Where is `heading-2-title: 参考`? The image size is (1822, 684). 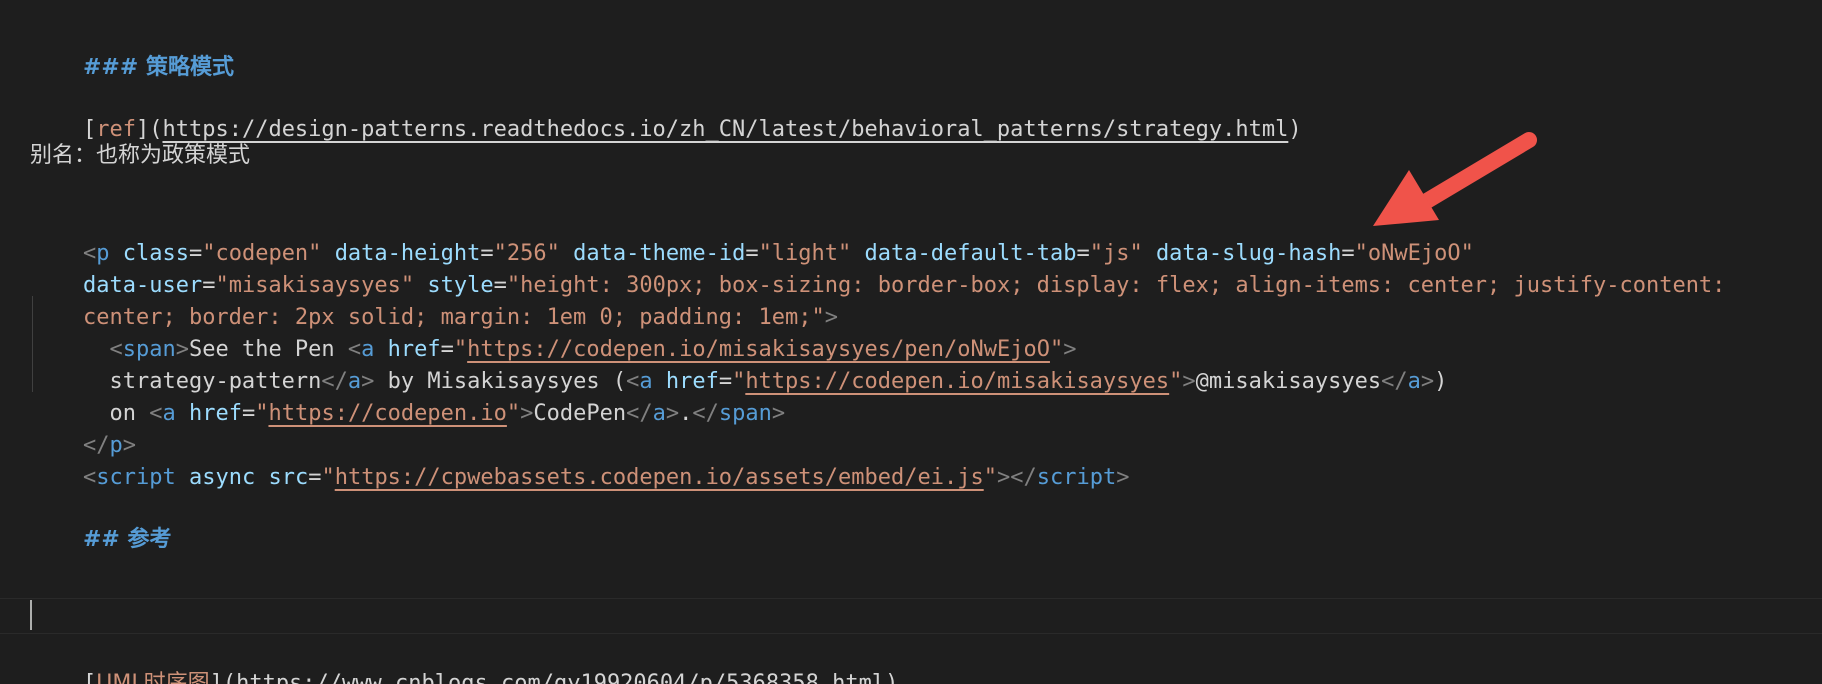 heading-2-title: 参考 is located at coordinates (149, 539).